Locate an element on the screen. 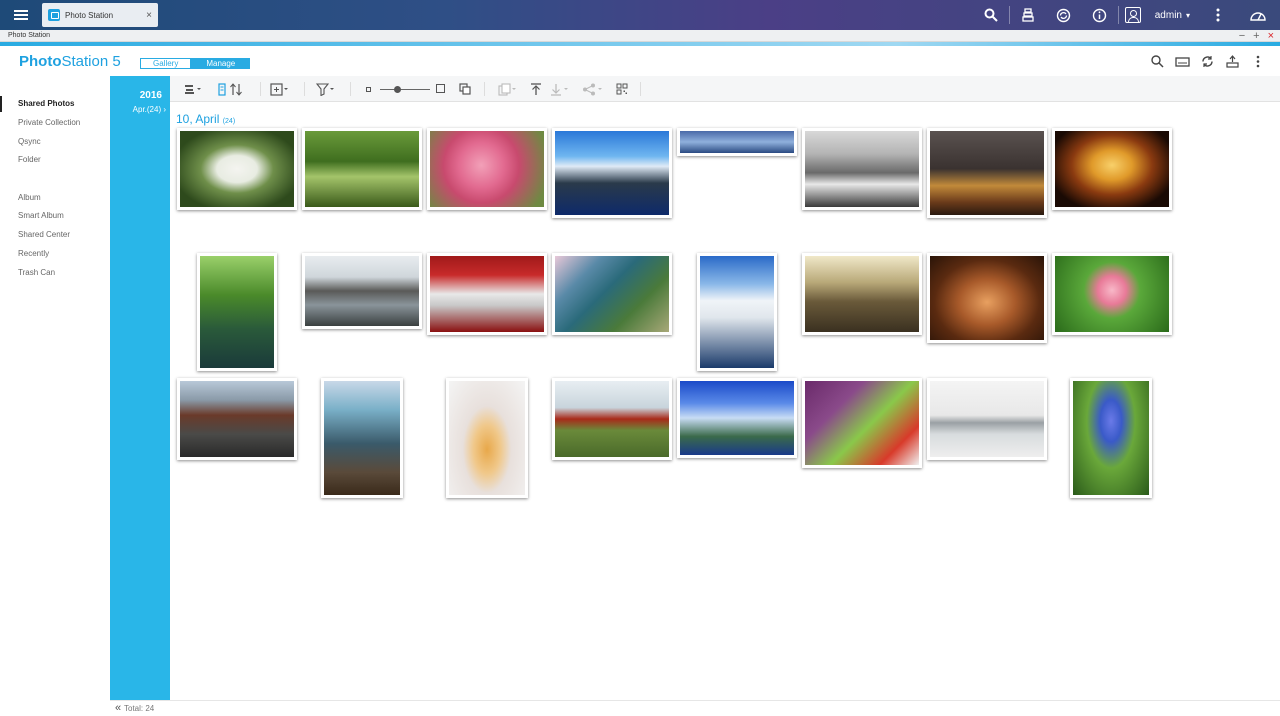 The image size is (1280, 716). photo-thumbnail-red-tractor-field is located at coordinates (612, 419).